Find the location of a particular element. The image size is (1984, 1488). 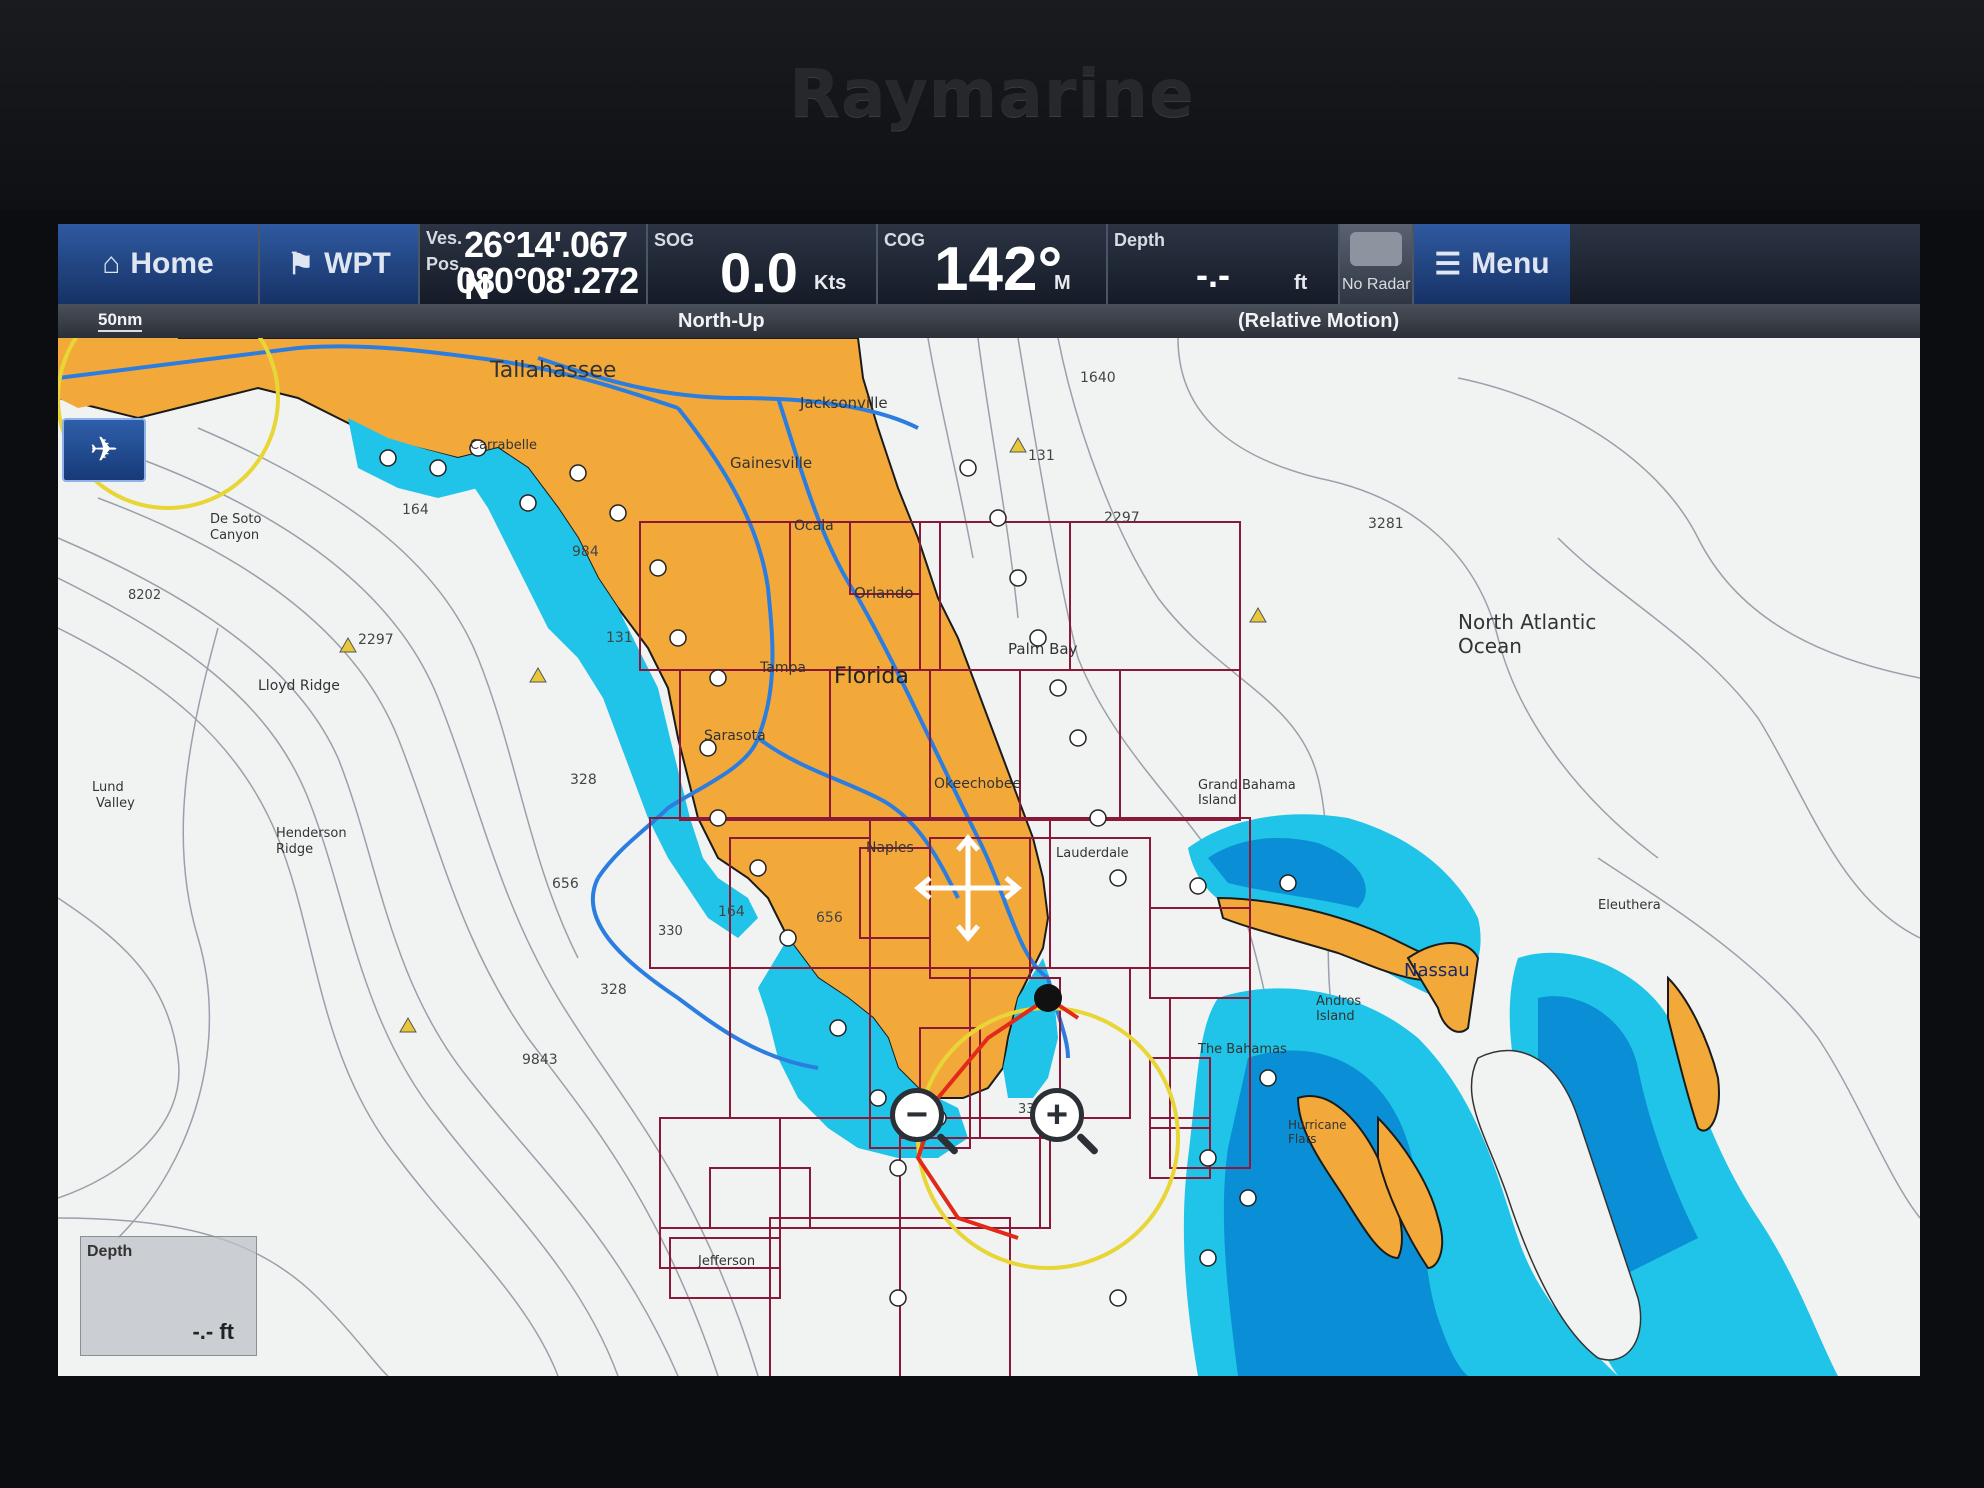

label-the-bahamas: The Bahamas is located at coordinates (1242, 1049).